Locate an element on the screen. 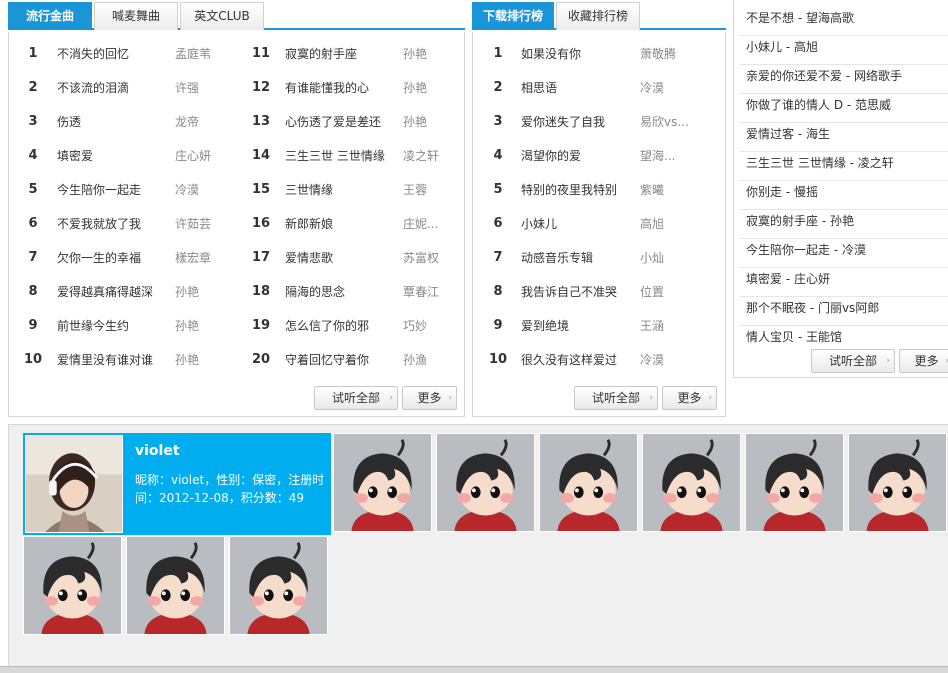  recent-song-link: 爱情过客 - 海生 is located at coordinates (788, 134).